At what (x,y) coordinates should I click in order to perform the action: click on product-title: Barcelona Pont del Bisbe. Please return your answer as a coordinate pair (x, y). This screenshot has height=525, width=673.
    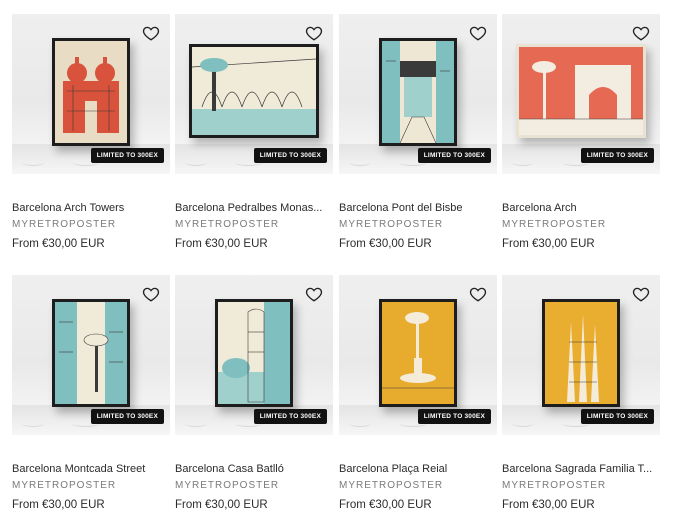
    Looking at the image, I should click on (418, 208).